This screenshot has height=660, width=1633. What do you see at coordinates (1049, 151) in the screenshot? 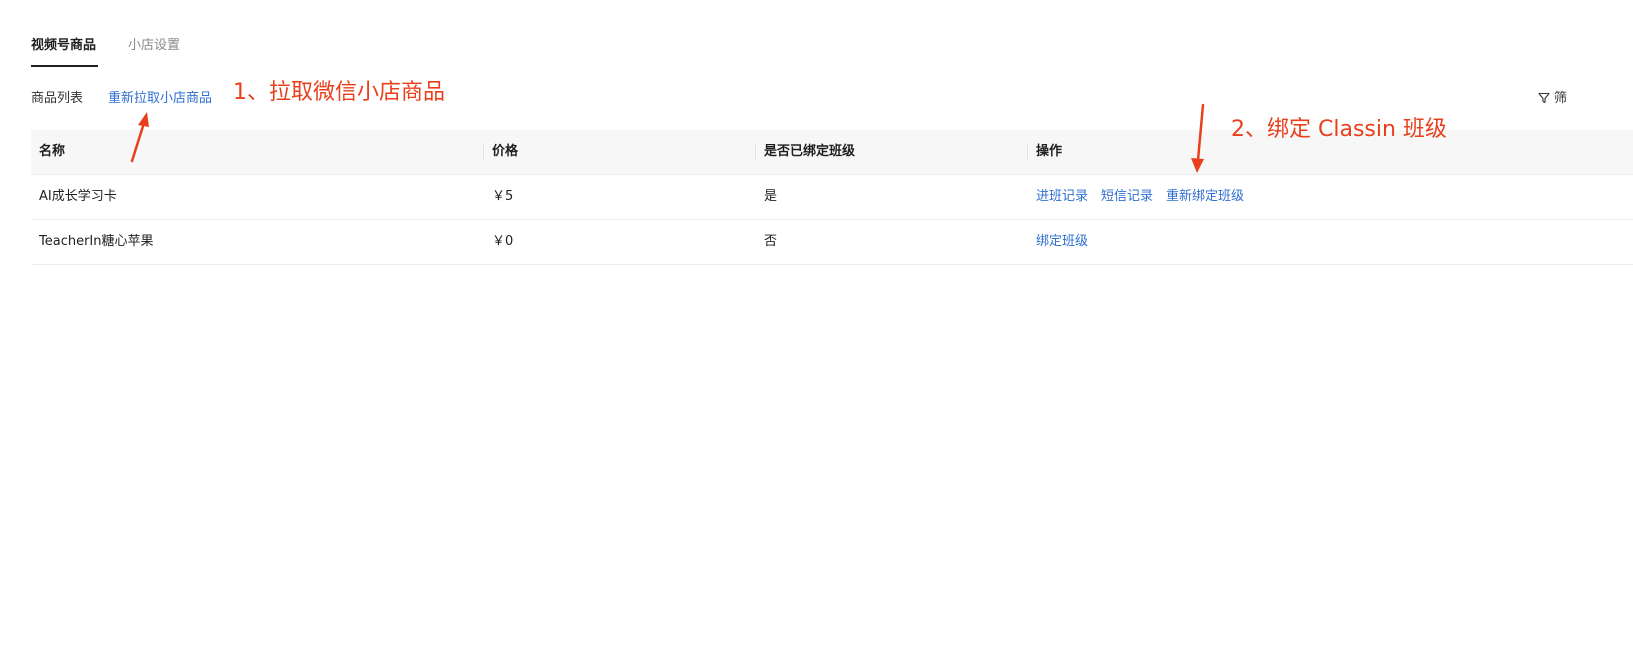
I see `column-header-actions: 操作` at bounding box center [1049, 151].